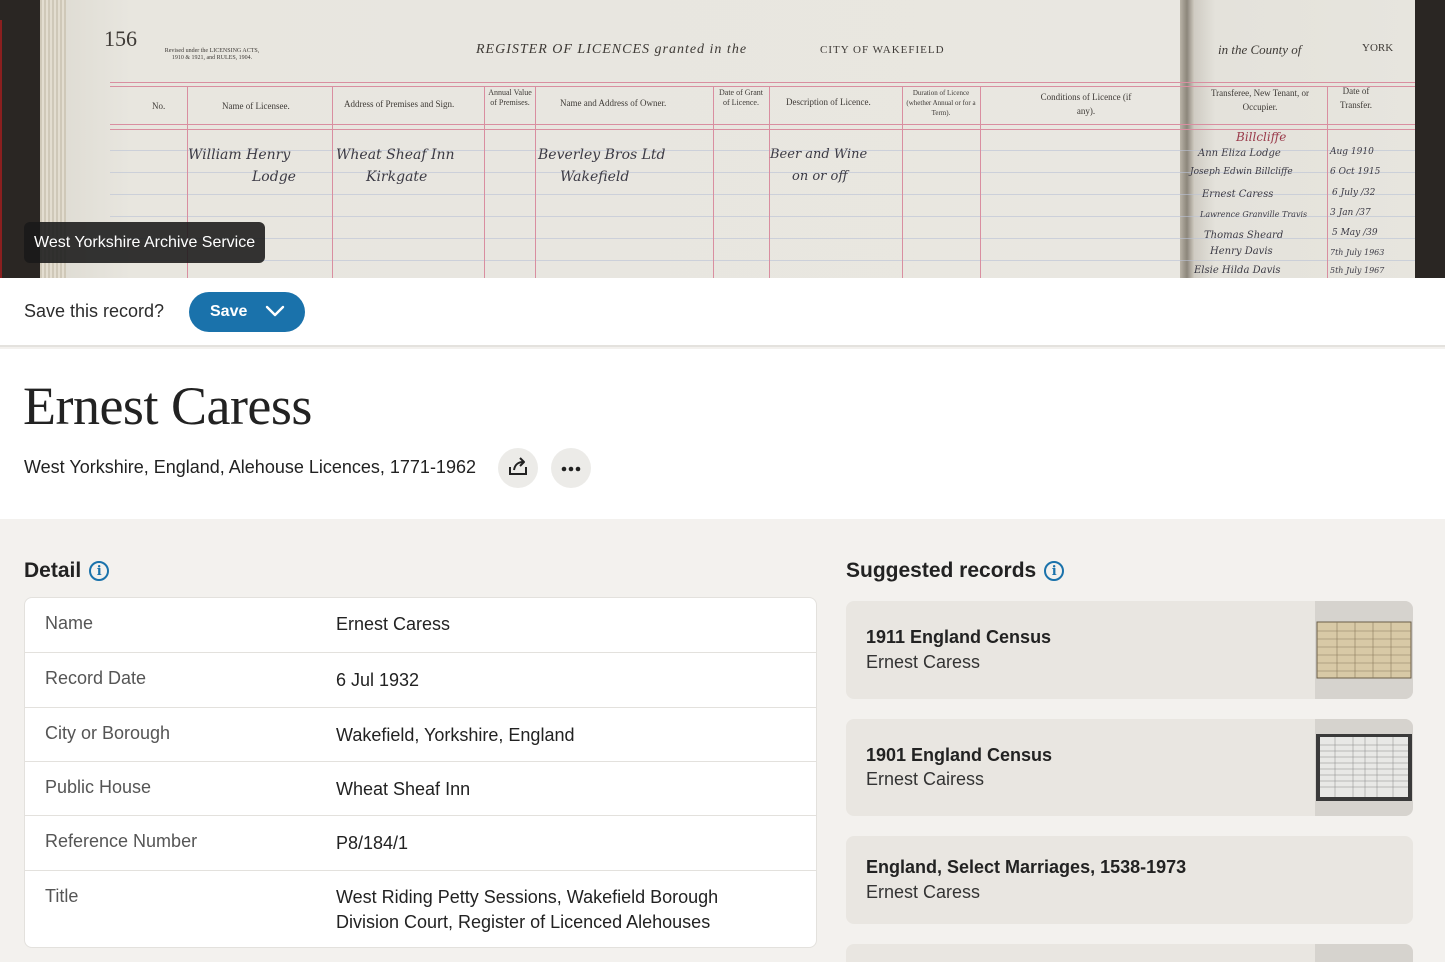  Describe the element at coordinates (159, 106) in the screenshot. I see `col-header: No.` at that location.